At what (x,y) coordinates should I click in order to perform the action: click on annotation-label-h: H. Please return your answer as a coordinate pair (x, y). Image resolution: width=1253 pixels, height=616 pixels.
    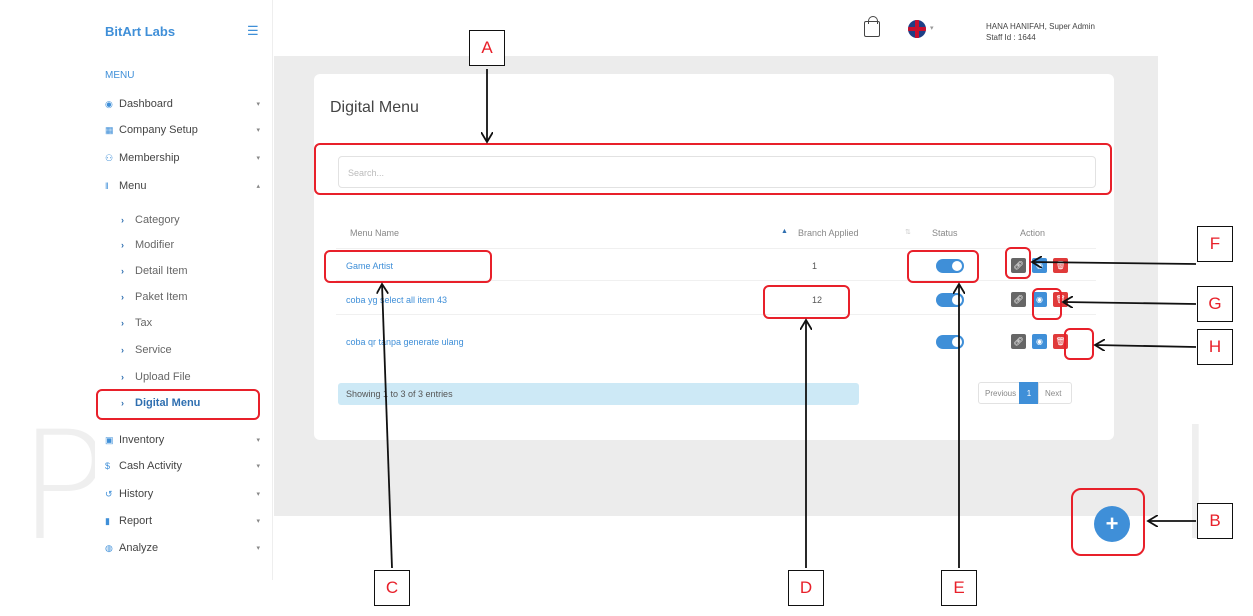
    Looking at the image, I should click on (1215, 347).